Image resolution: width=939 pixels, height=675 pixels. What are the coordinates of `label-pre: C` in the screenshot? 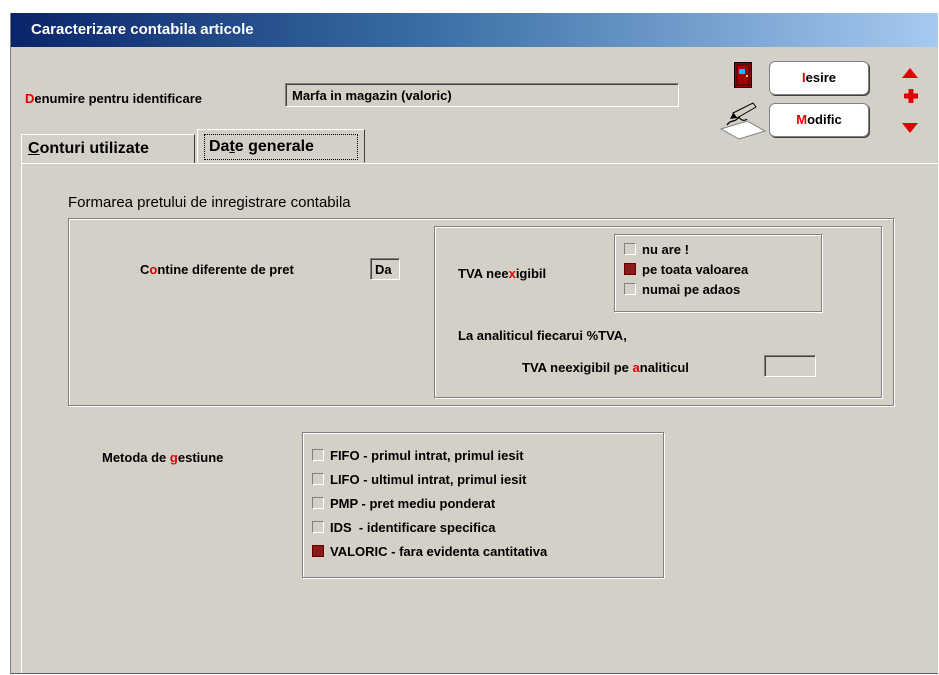 It's located at (145, 269).